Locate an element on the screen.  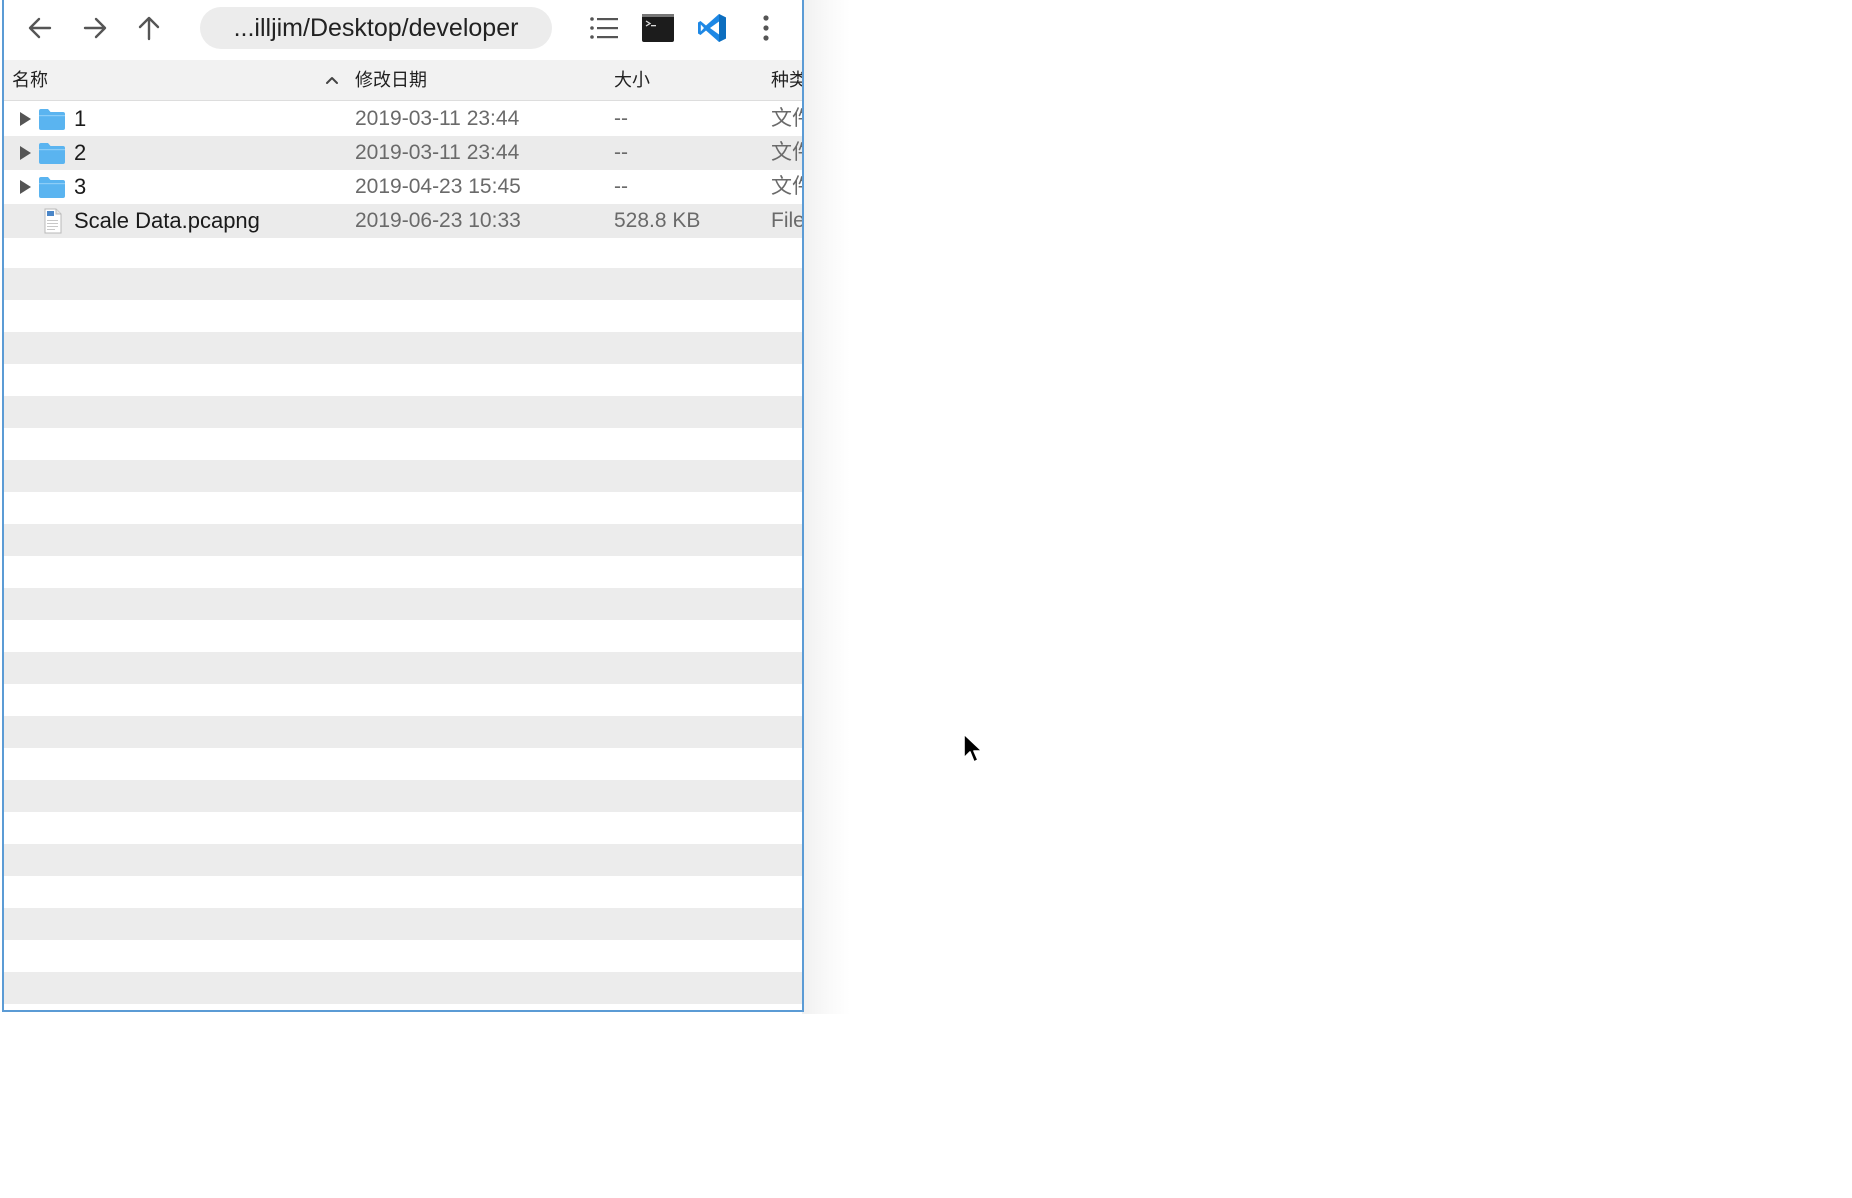
toolbar: ...illjim/Desktop/developer is located at coordinates (403, 29).